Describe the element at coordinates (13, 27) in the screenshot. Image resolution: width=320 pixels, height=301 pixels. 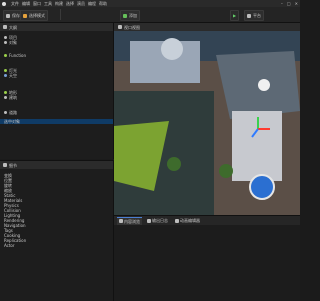
I see `outliner-title: 大纲` at that location.